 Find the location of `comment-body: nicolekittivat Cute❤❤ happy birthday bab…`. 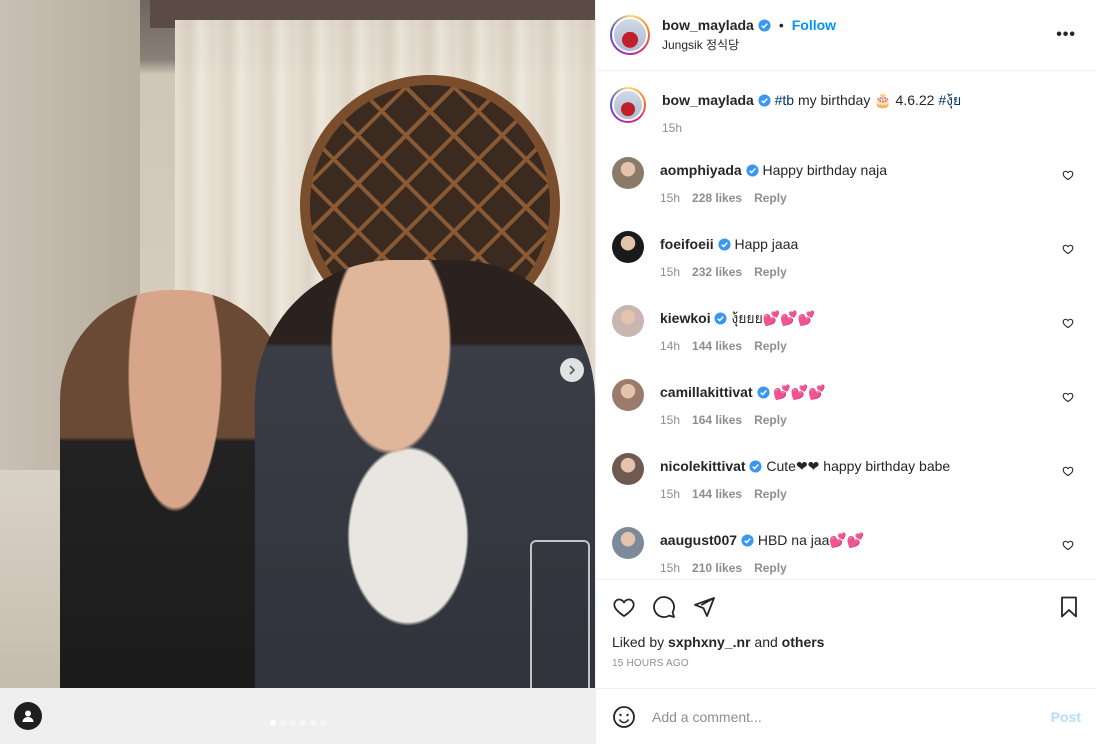

comment-body: nicolekittivat Cute❤❤ happy birthday bab… is located at coordinates (871, 490).